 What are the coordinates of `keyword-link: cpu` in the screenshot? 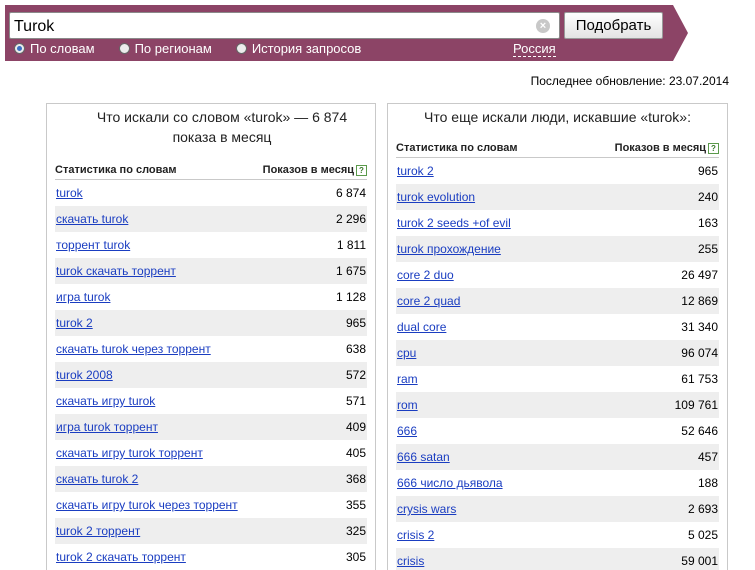 It's located at (406, 353).